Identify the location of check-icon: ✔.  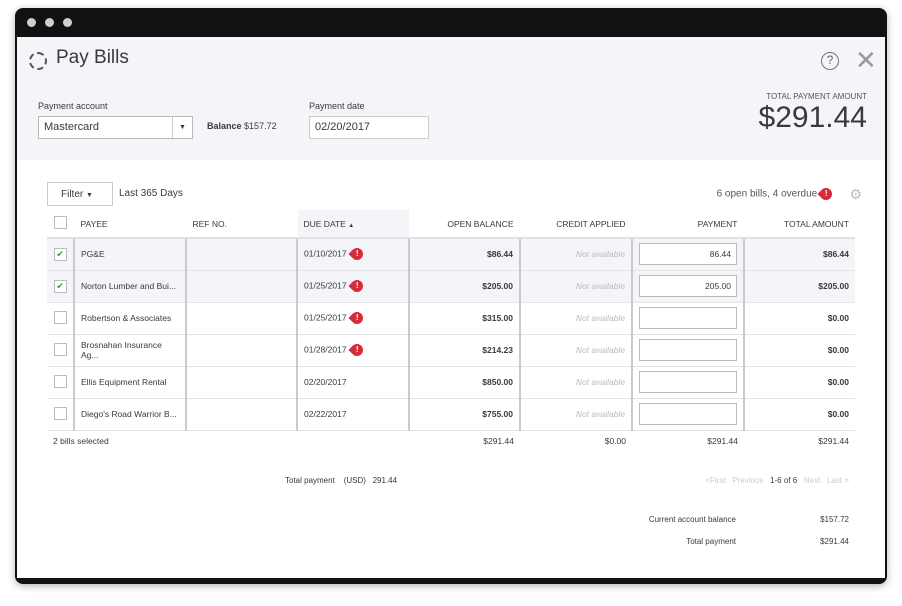
(60, 253).